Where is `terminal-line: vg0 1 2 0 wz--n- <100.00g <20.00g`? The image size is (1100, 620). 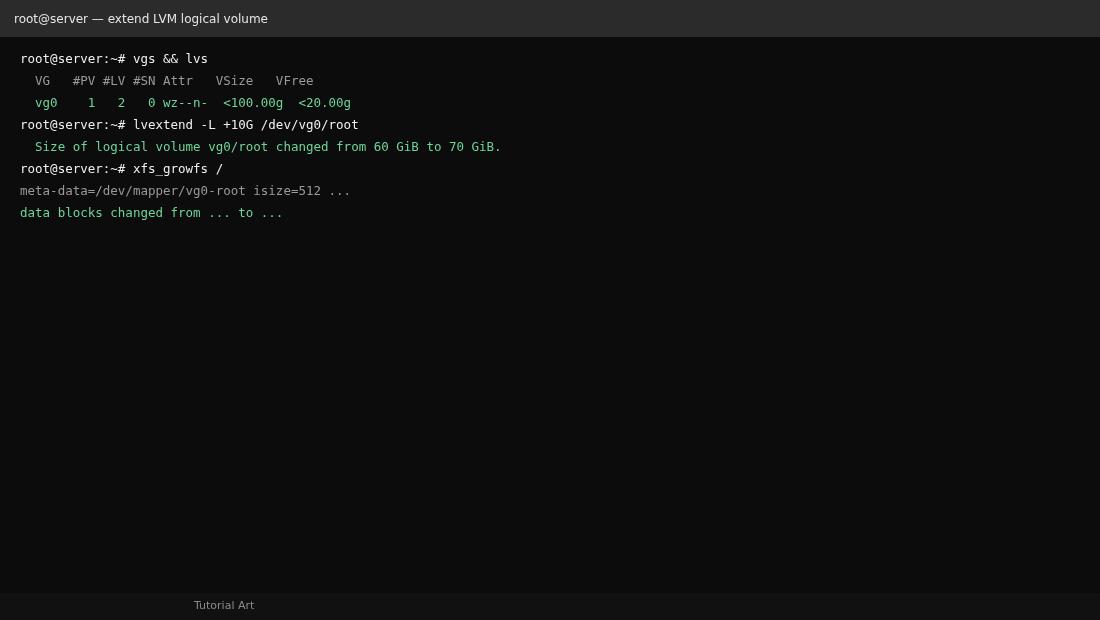 terminal-line: vg0 1 2 0 wz--n- <100.00g <20.00g is located at coordinates (193, 103).